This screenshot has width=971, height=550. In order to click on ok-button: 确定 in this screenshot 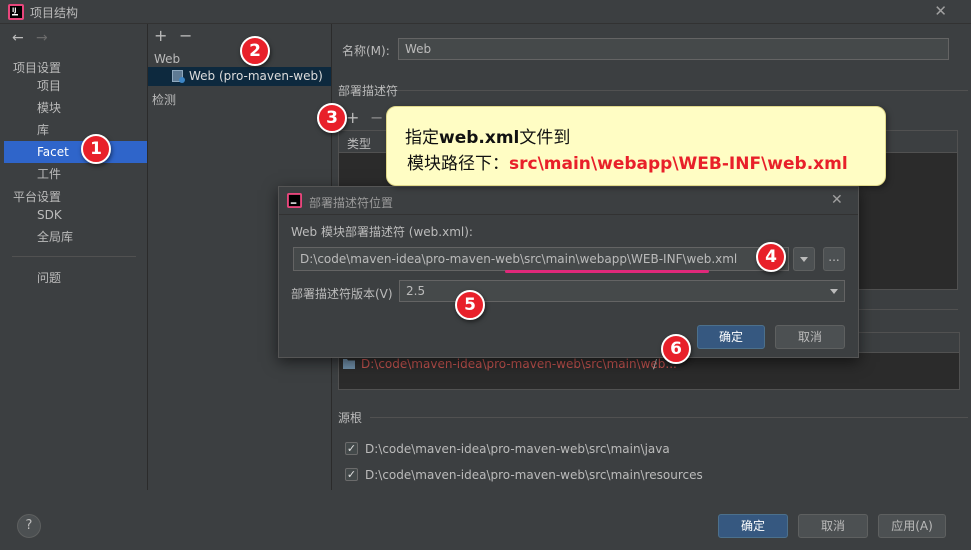, I will do `click(753, 526)`.